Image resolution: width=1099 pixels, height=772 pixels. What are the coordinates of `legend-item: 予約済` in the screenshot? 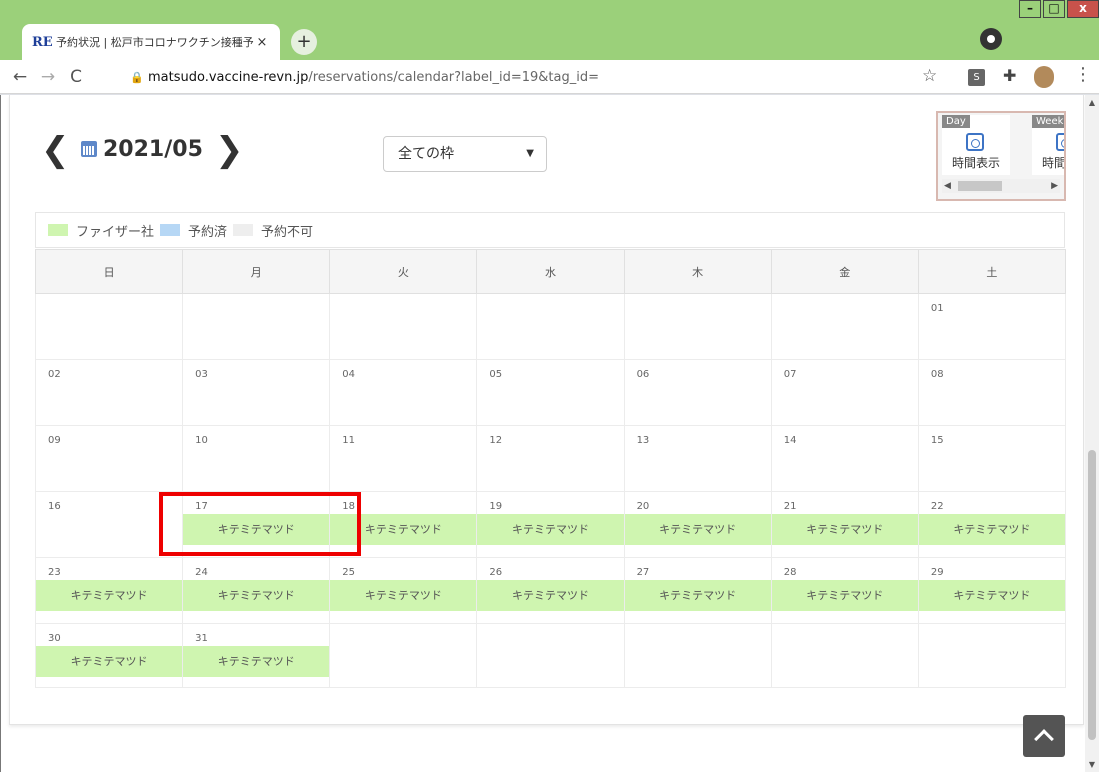 It's located at (193, 230).